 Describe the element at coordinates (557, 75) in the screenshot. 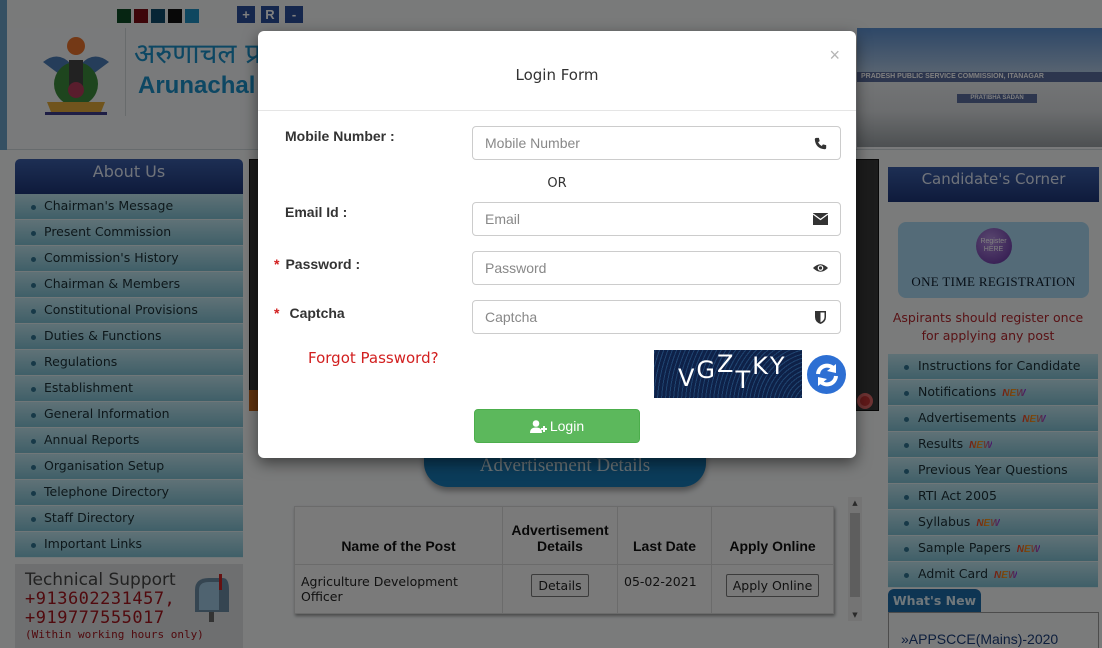

I see `modal-title: Login Form` at that location.